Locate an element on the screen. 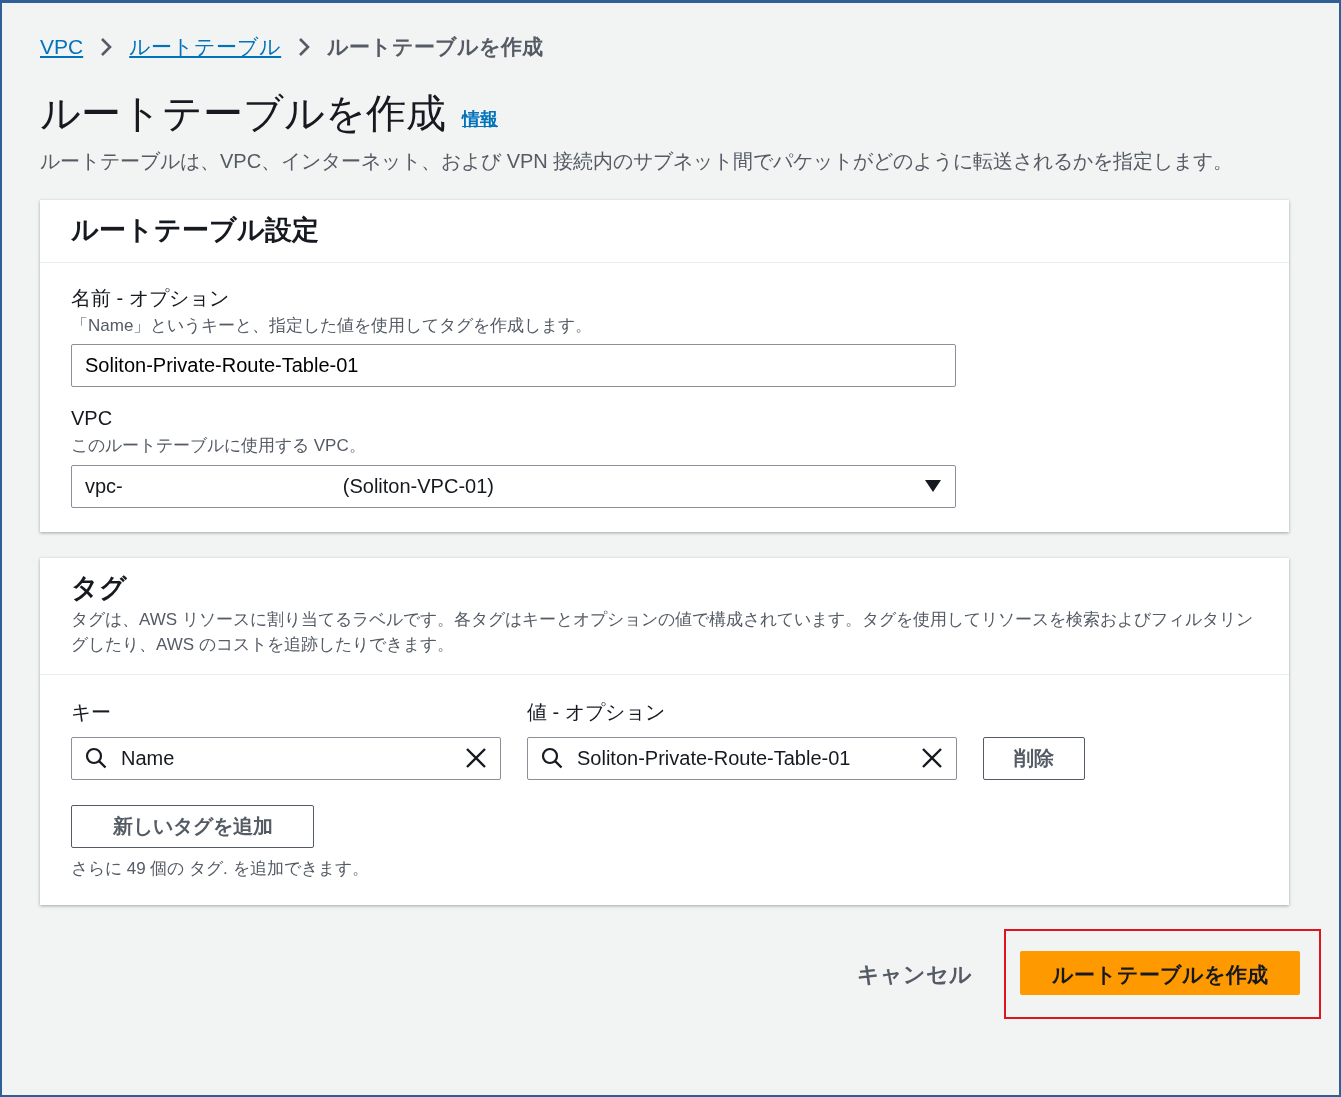 The width and height of the screenshot is (1341, 1097). create-route-table-button: ルートテーブルを作成 is located at coordinates (1160, 973).